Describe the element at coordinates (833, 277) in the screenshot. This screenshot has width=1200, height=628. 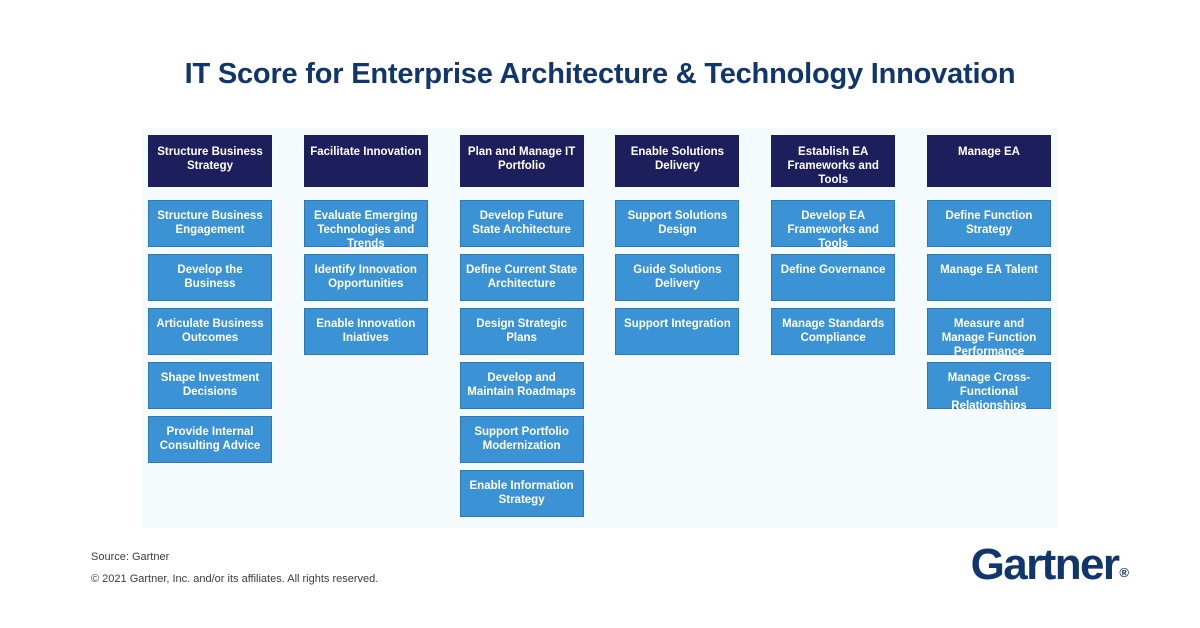
I see `capability-cell: Define Governance` at that location.